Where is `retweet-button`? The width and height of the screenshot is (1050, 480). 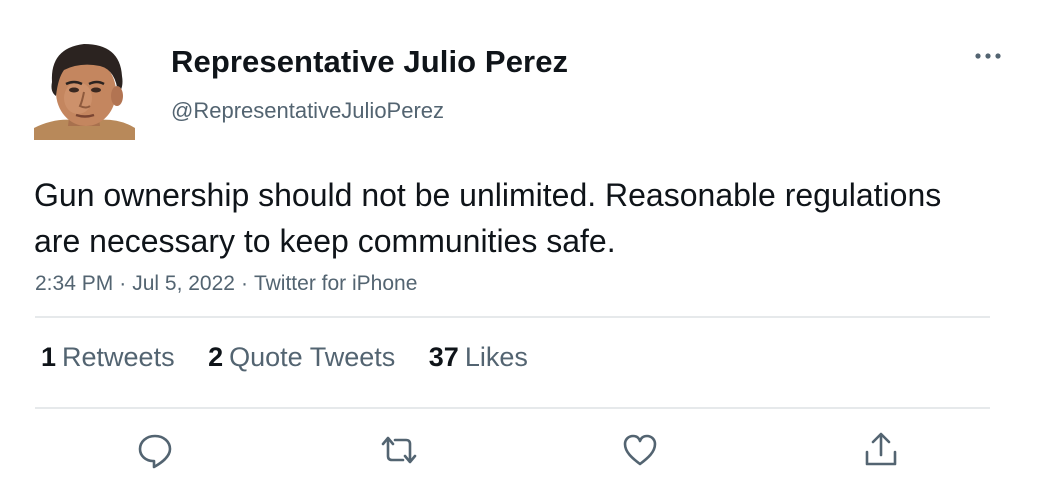 retweet-button is located at coordinates (399, 450).